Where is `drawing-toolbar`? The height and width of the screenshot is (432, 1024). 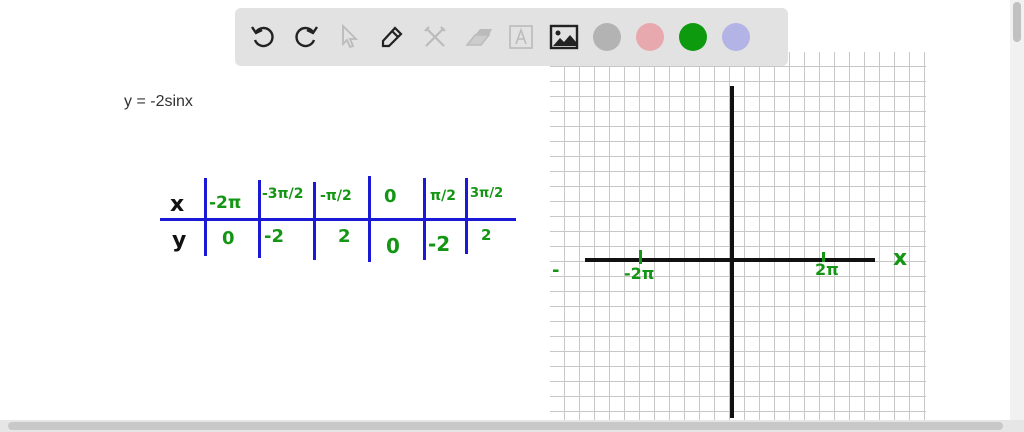
drawing-toolbar is located at coordinates (511, 37).